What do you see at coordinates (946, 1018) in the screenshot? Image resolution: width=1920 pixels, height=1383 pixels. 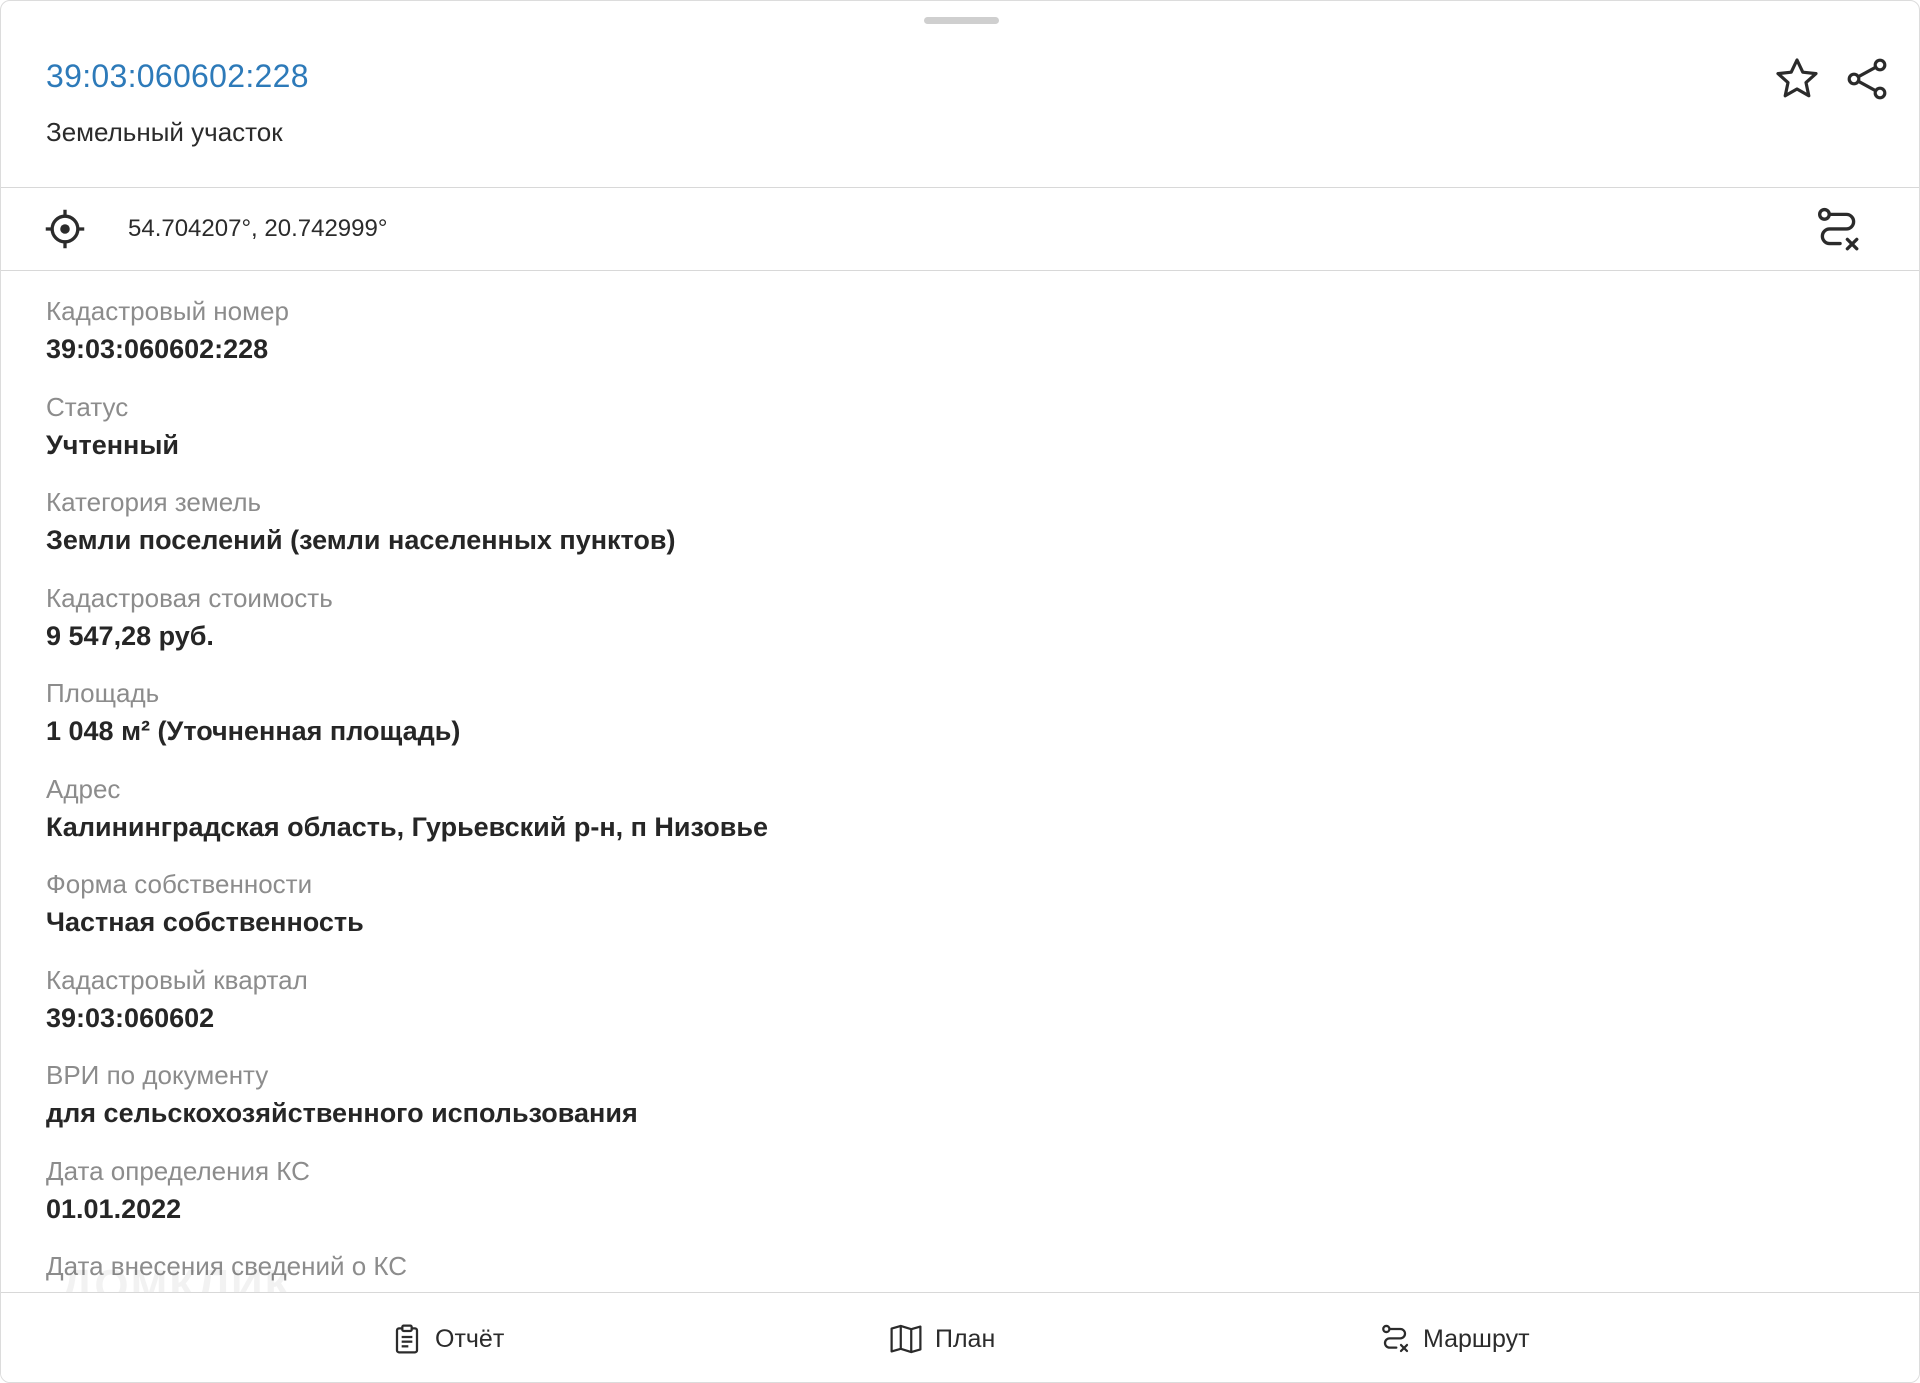 I see `field-value: 39:03:060602` at bounding box center [946, 1018].